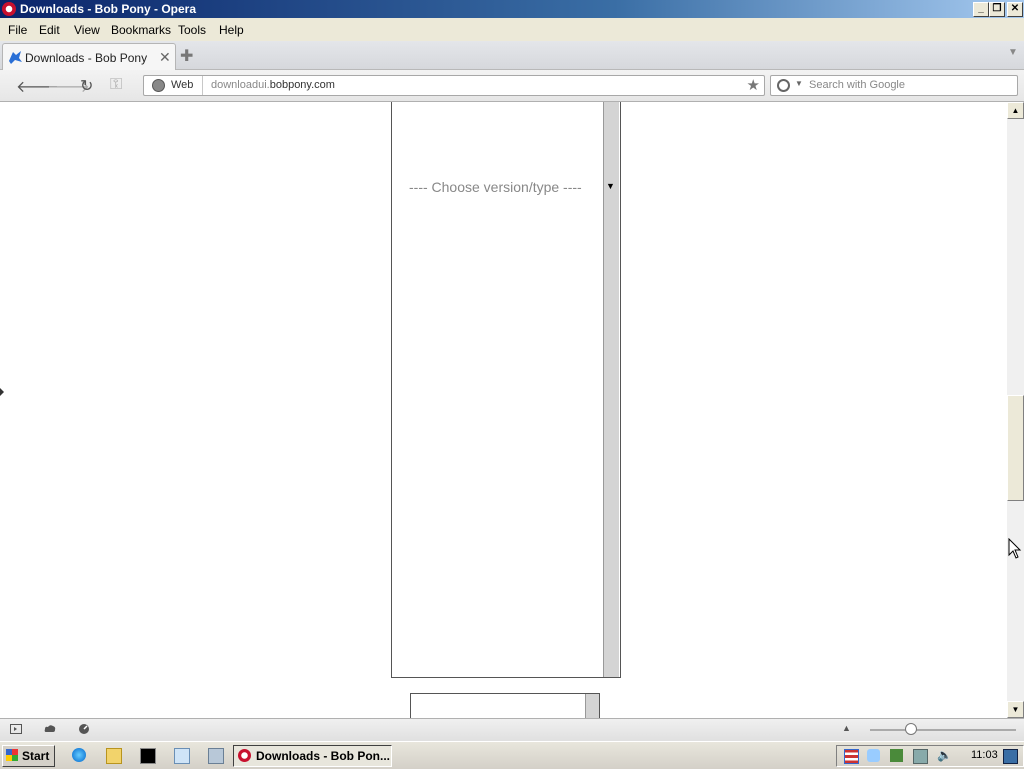  I want to click on show-desktop-icon, so click(1010, 756).